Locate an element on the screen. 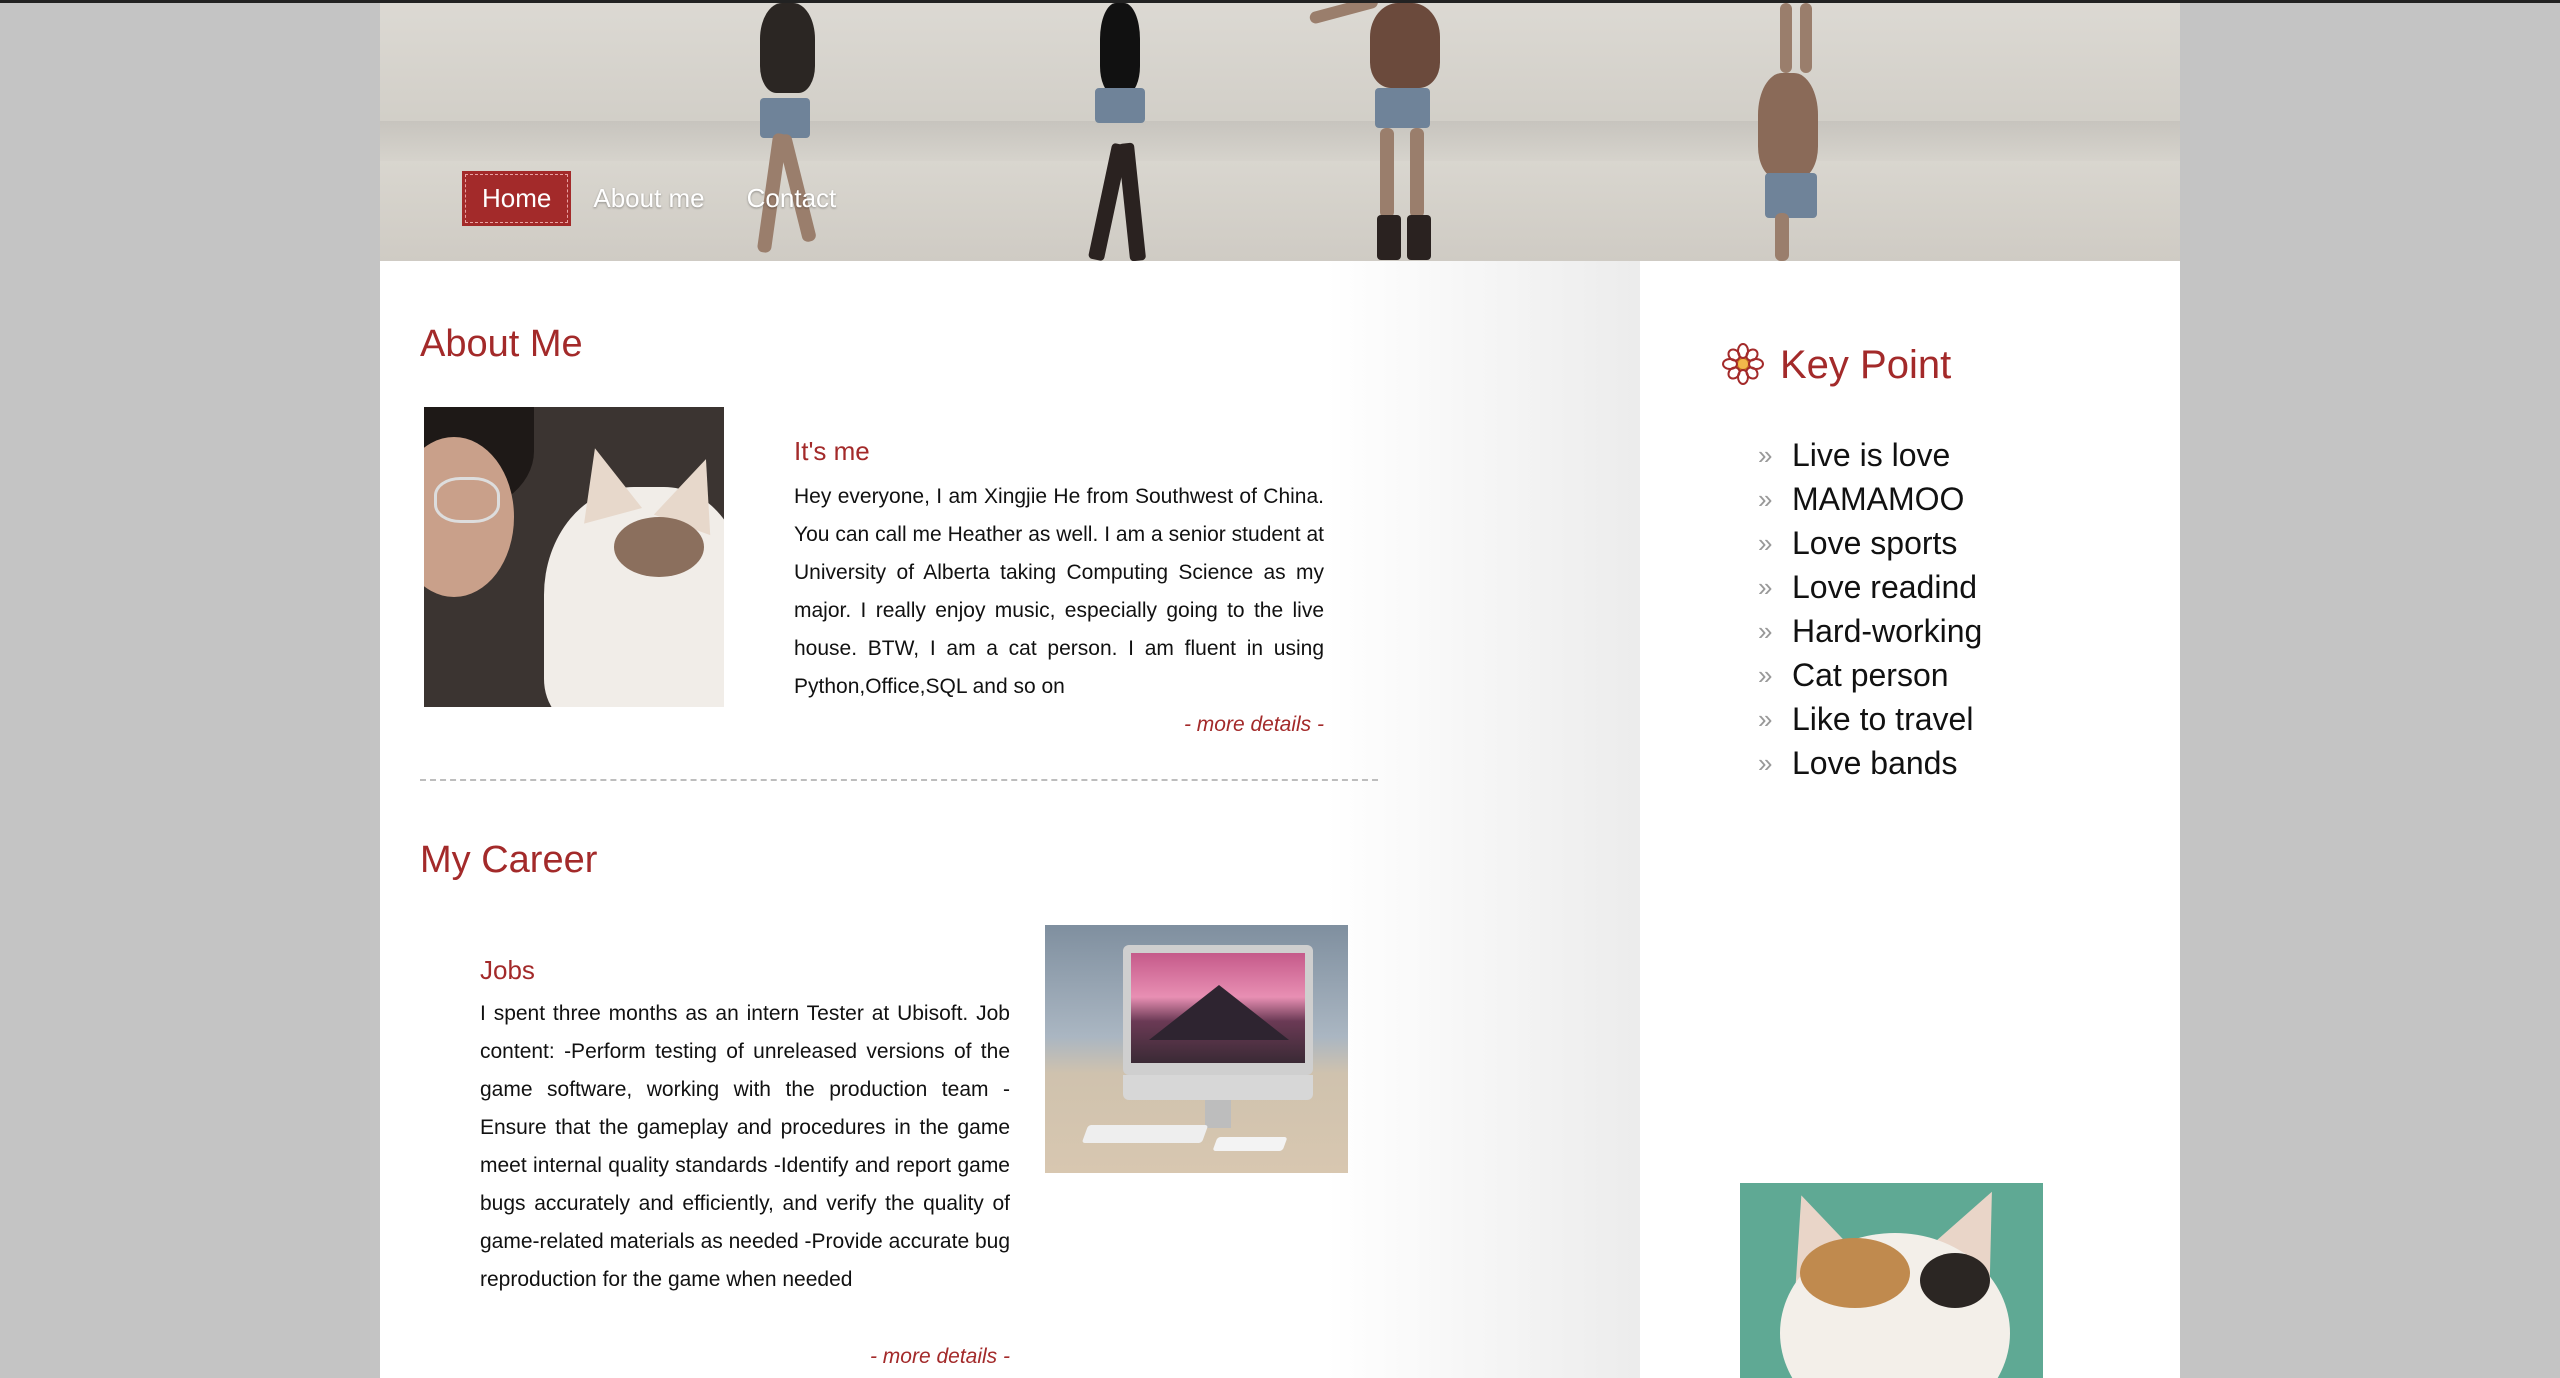 This screenshot has height=1378, width=2560. section-divider is located at coordinates (899, 780).